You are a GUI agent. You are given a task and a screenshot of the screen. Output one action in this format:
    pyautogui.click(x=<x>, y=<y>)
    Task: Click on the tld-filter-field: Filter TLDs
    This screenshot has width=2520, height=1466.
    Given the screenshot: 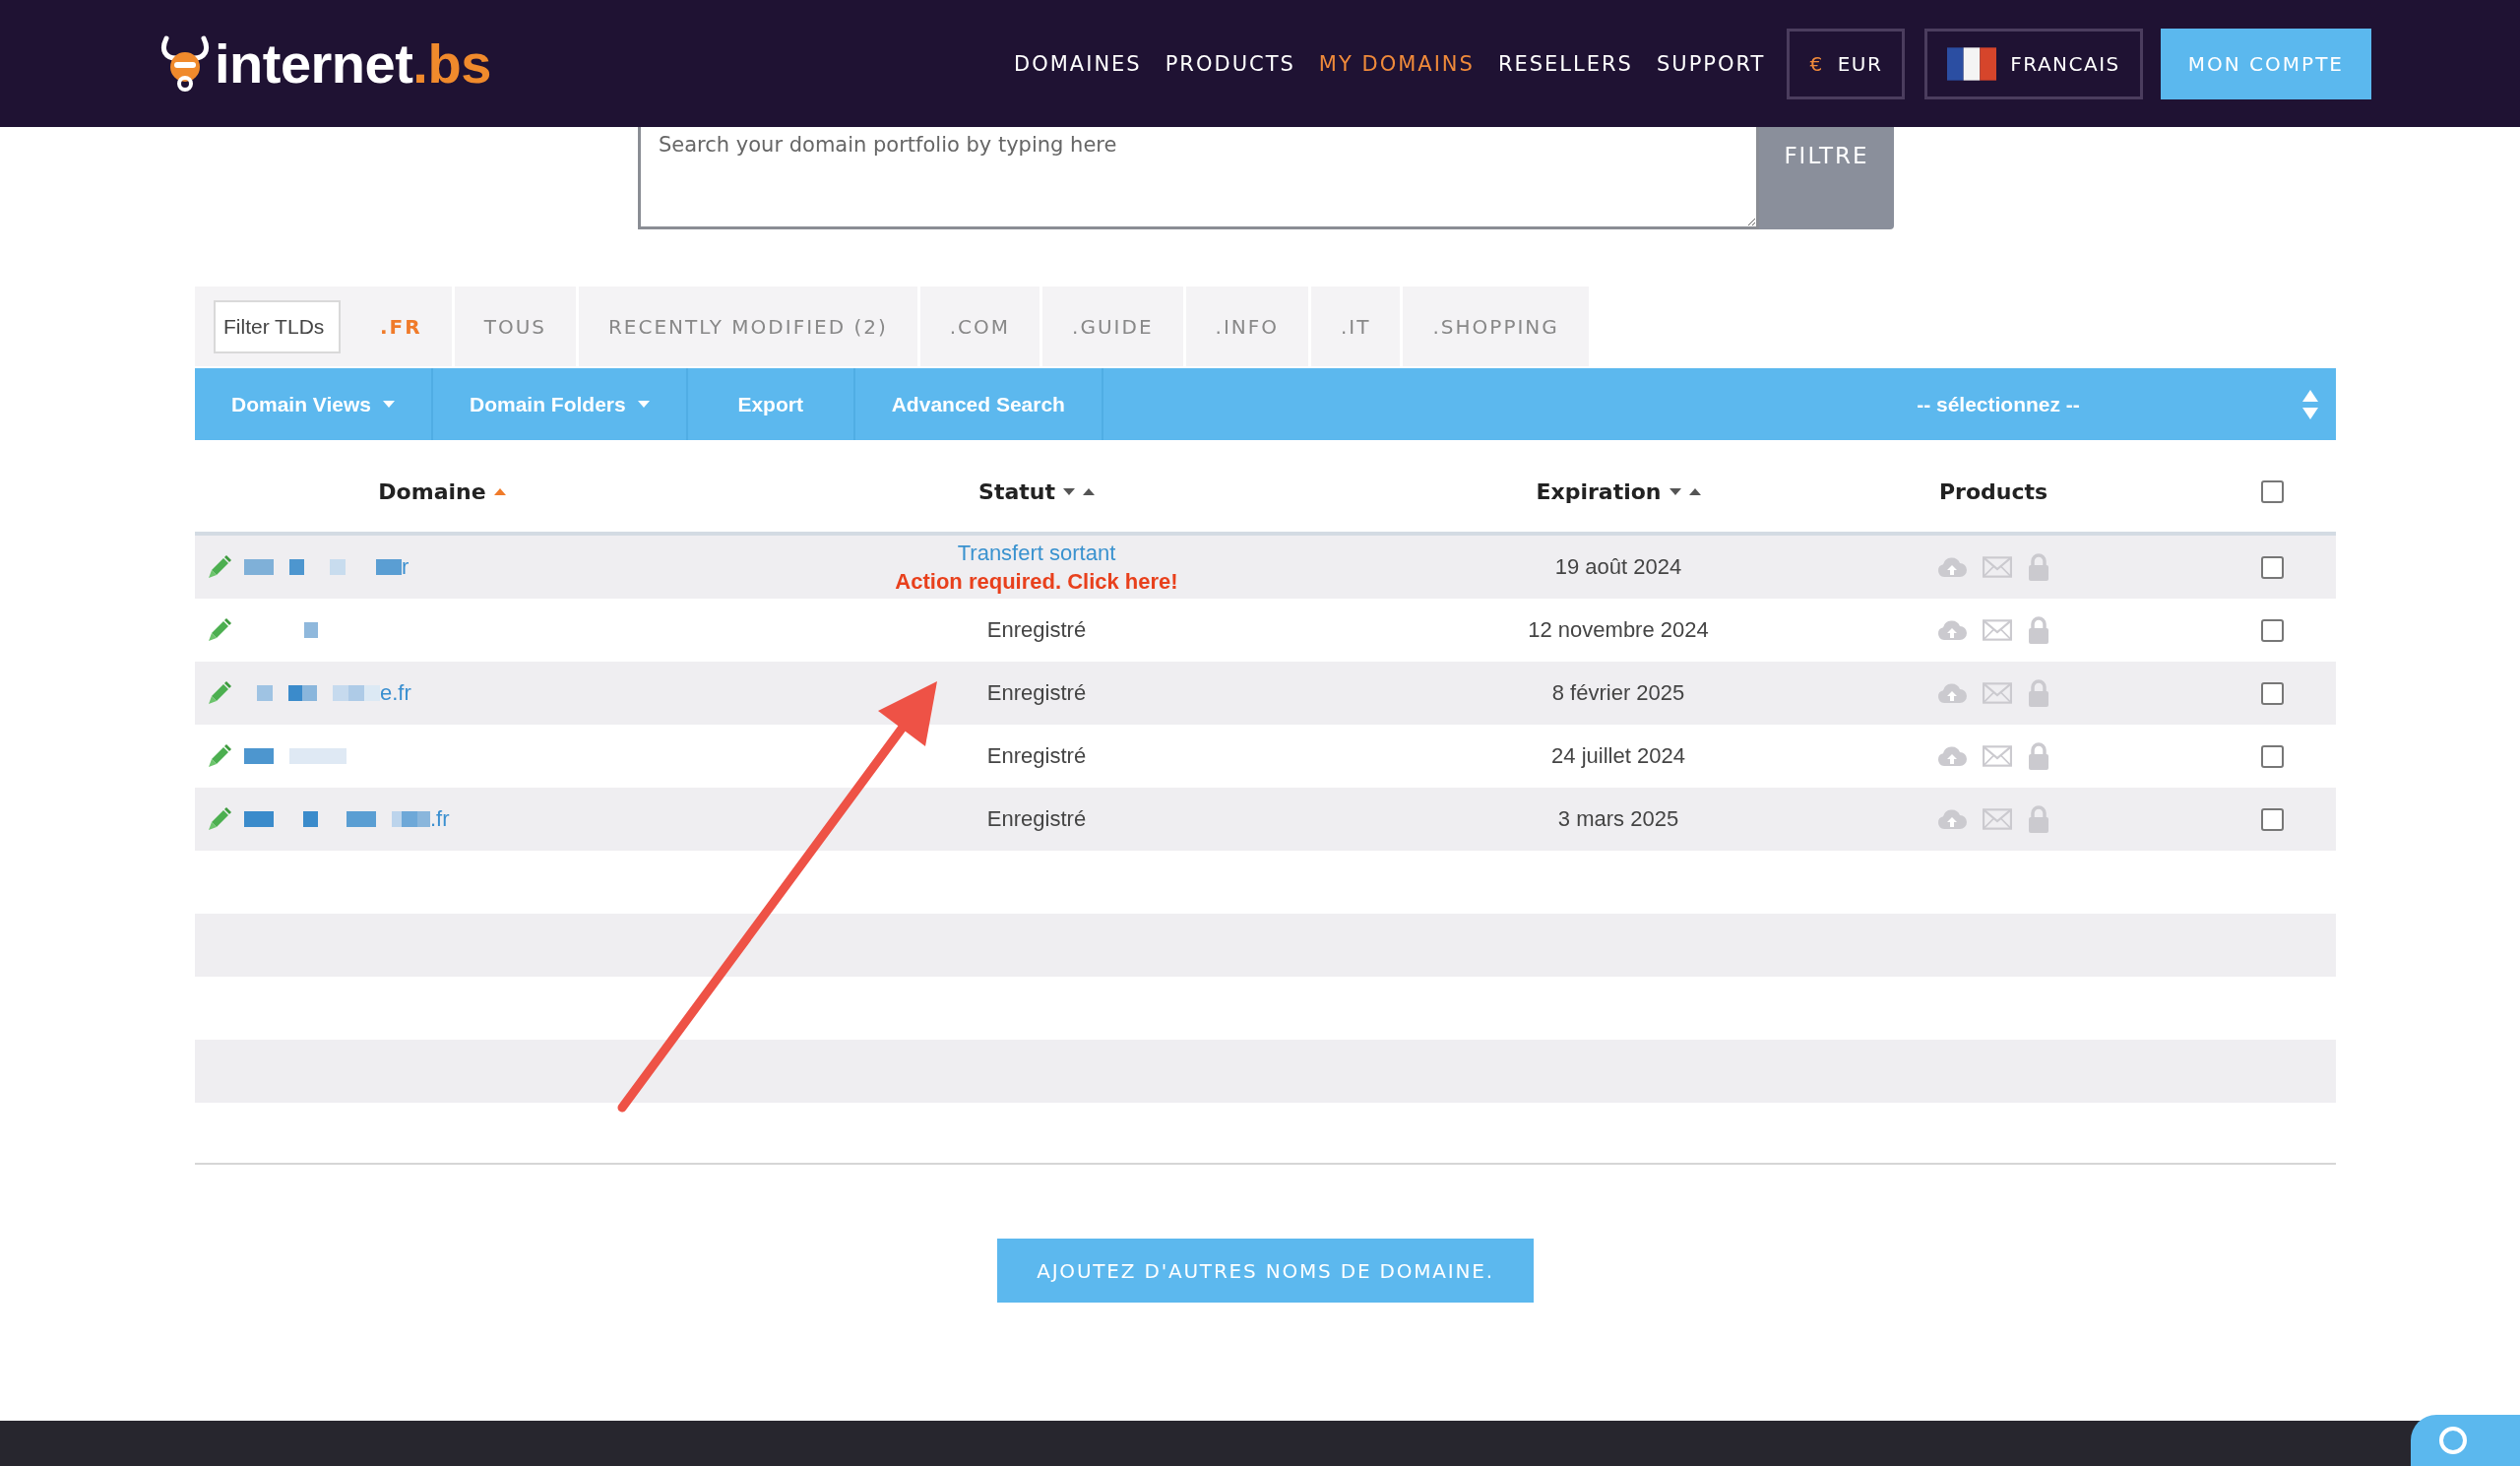 What is the action you would take?
    pyautogui.click(x=277, y=326)
    